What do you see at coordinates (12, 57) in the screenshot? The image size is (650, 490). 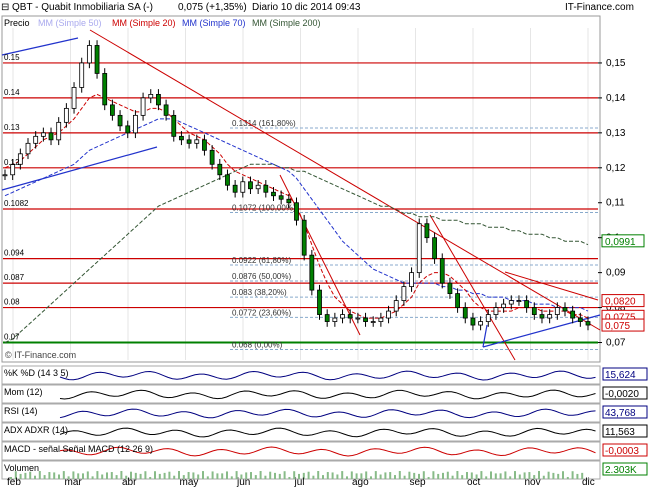 I see `level-label-0: 0.15` at bounding box center [12, 57].